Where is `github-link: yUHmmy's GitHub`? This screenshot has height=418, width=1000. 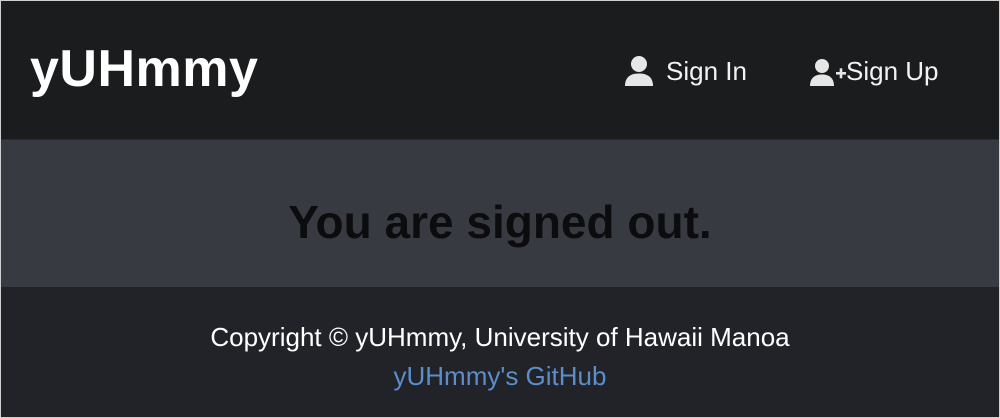
github-link: yUHmmy's GitHub is located at coordinates (500, 376).